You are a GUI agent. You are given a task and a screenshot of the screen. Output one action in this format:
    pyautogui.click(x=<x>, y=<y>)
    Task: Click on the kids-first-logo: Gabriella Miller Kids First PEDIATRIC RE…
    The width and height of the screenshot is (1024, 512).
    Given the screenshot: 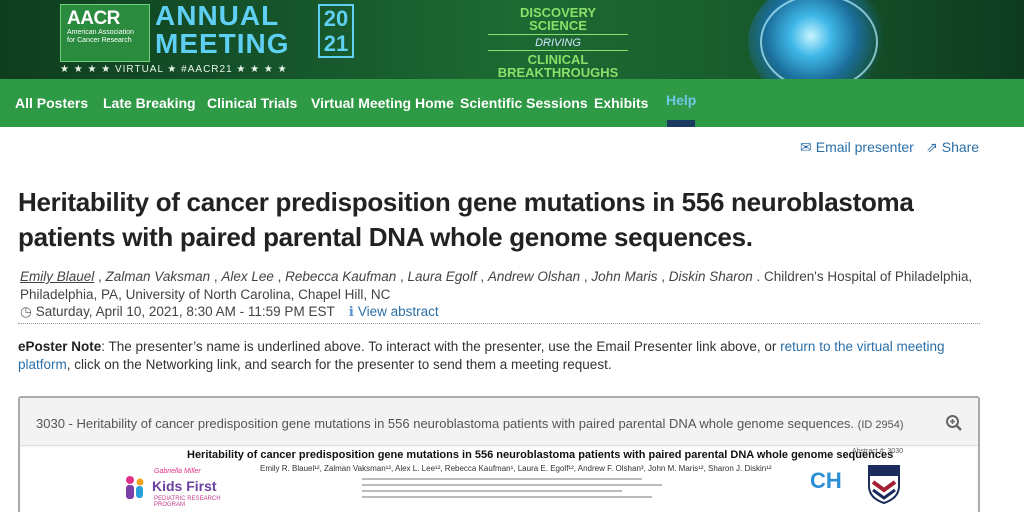 What is the action you would take?
    pyautogui.click(x=177, y=488)
    